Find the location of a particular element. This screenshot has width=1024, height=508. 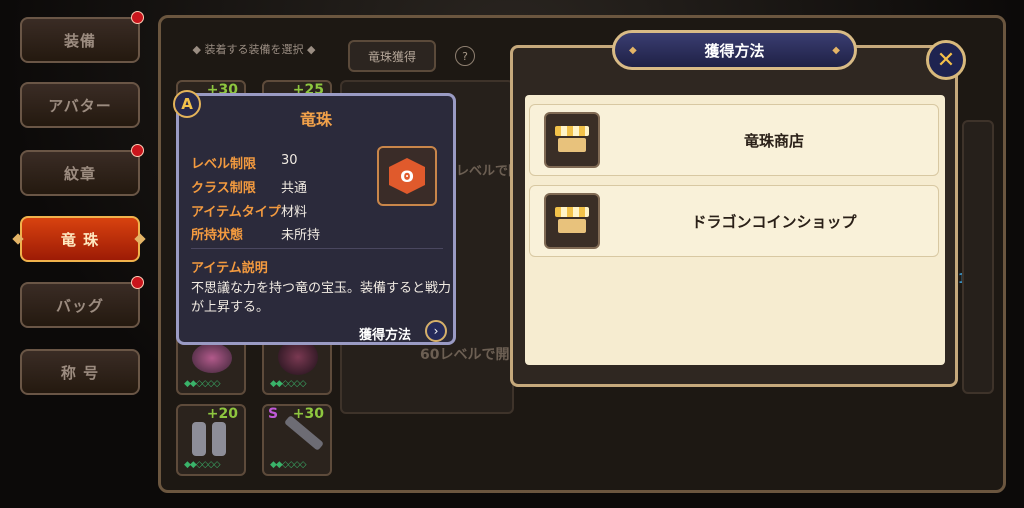

acquire-panel-title: ◆ 獲得方法 ◆ is located at coordinates (734, 50).